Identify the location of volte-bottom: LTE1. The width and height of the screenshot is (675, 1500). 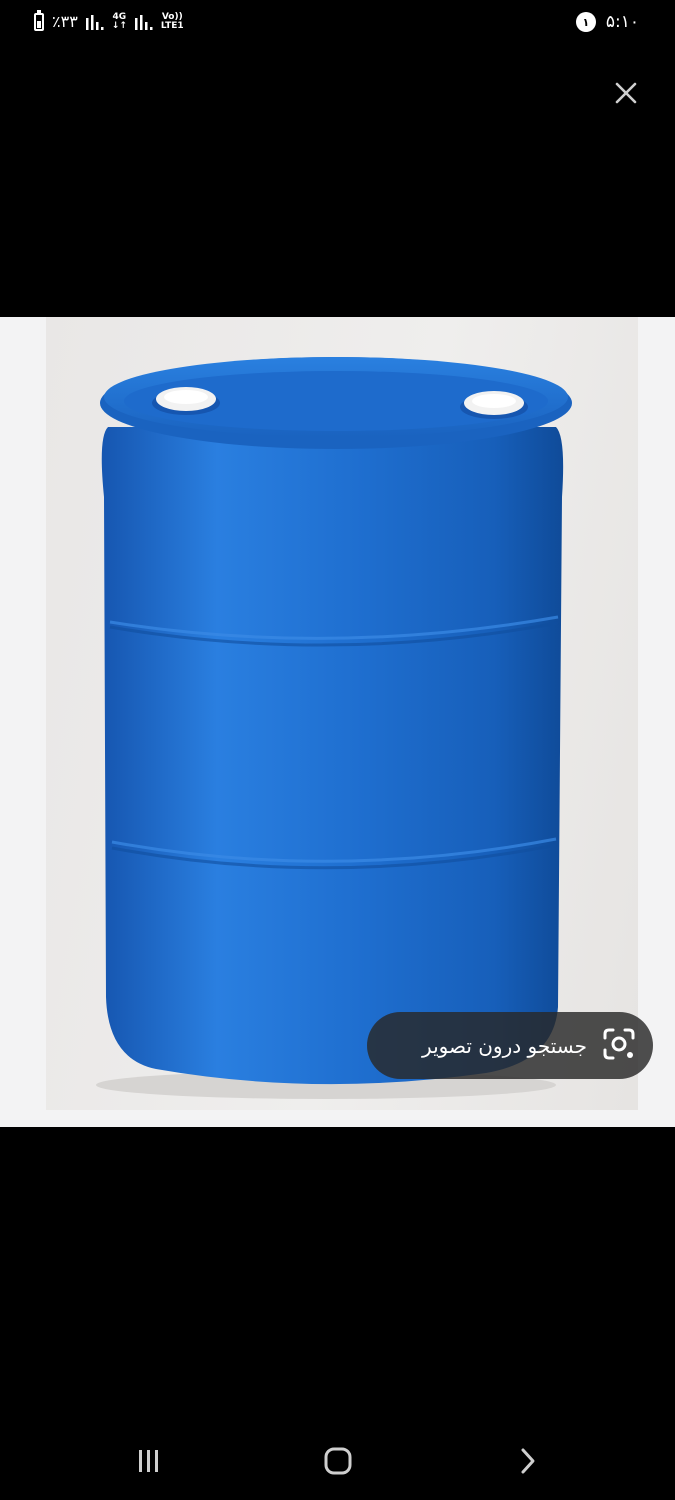
(172, 25).